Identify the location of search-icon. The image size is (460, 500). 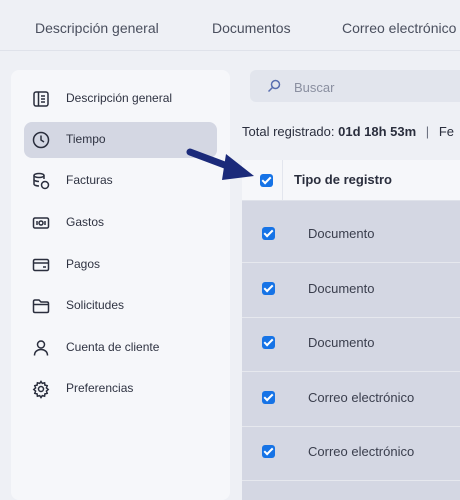
(274, 86).